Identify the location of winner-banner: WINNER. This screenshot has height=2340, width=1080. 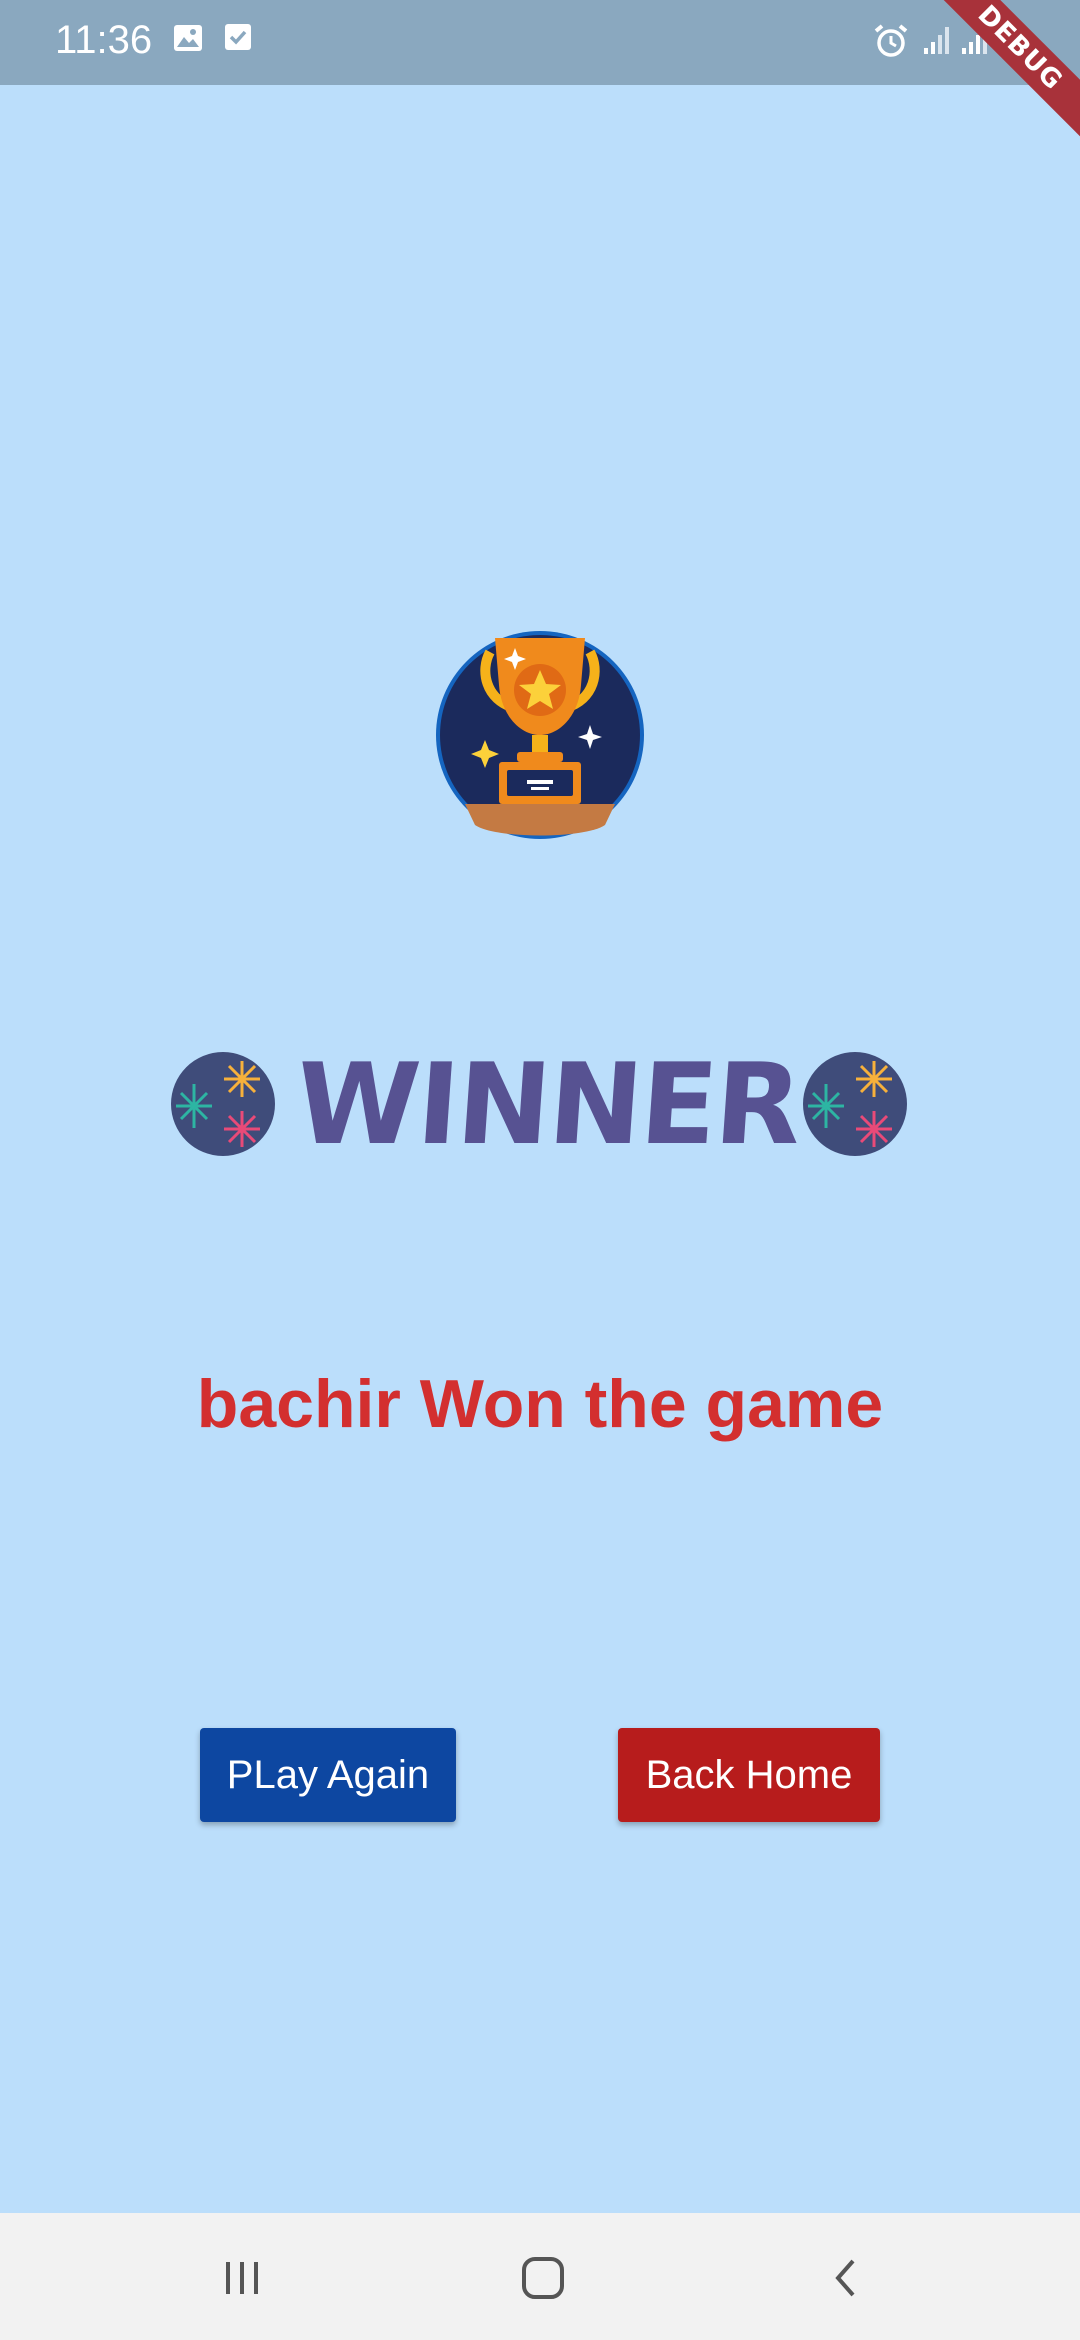
(540, 1105).